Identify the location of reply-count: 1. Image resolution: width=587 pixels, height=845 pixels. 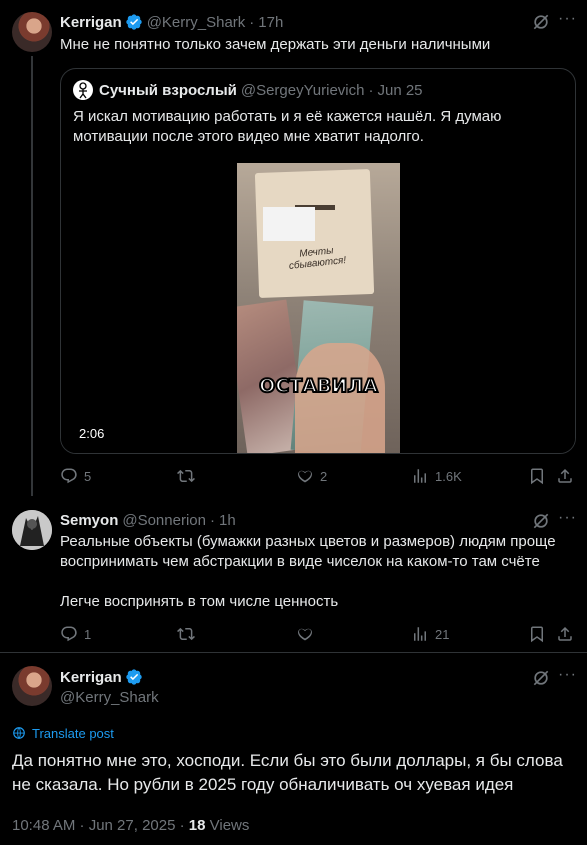
(88, 634).